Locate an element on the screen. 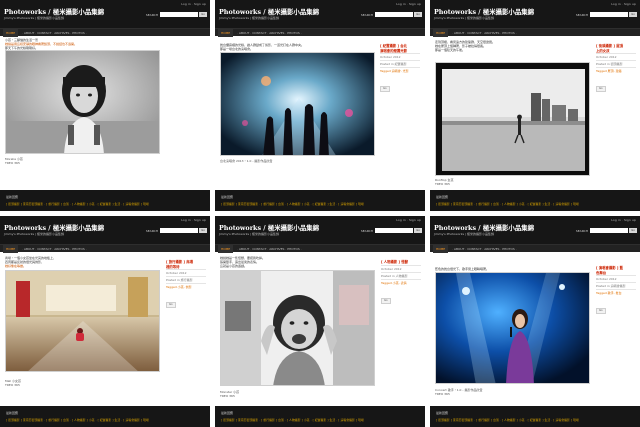 The height and width of the screenshot is (427, 640). post-category: Posted in 街頭攝影 is located at coordinates (616, 63).